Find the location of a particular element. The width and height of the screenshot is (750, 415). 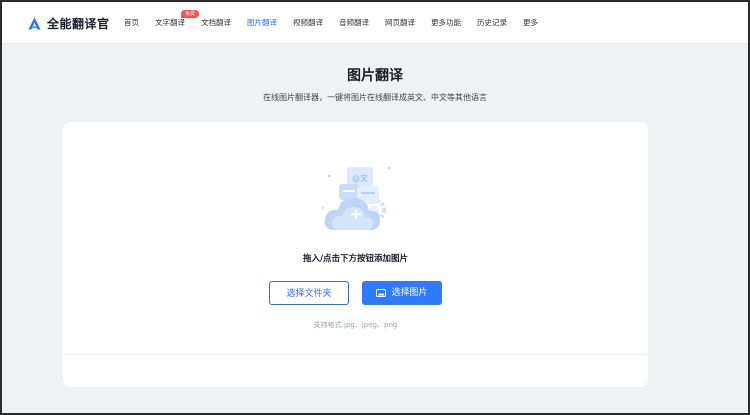

logo: 全能翻译官 is located at coordinates (69, 23).